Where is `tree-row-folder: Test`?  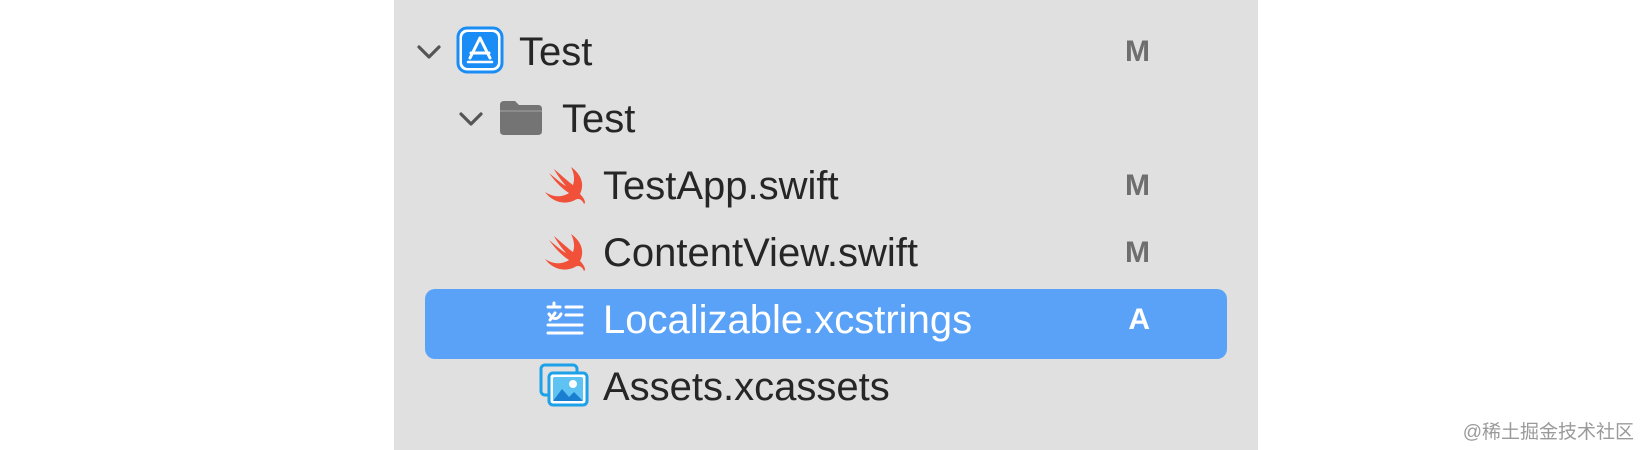 tree-row-folder: Test is located at coordinates (826, 119).